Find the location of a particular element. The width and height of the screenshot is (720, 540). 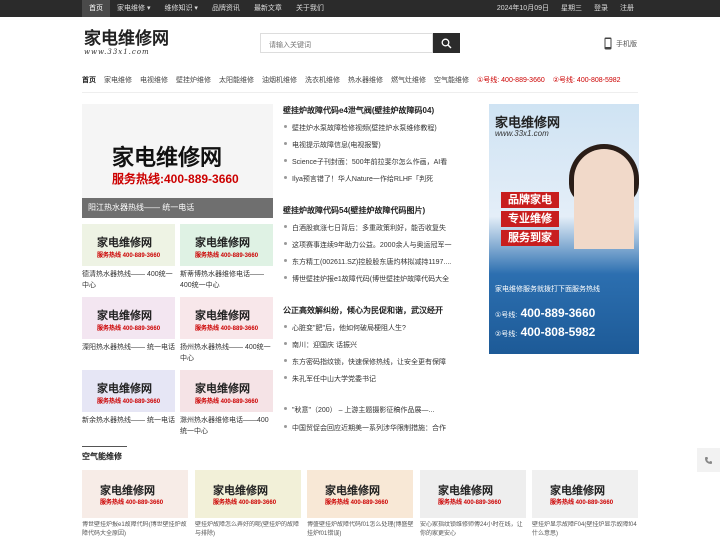

news-headline: 壁挂炉故障代码e4泄气阀(壁挂炉故障码04) is located at coordinates (383, 110).